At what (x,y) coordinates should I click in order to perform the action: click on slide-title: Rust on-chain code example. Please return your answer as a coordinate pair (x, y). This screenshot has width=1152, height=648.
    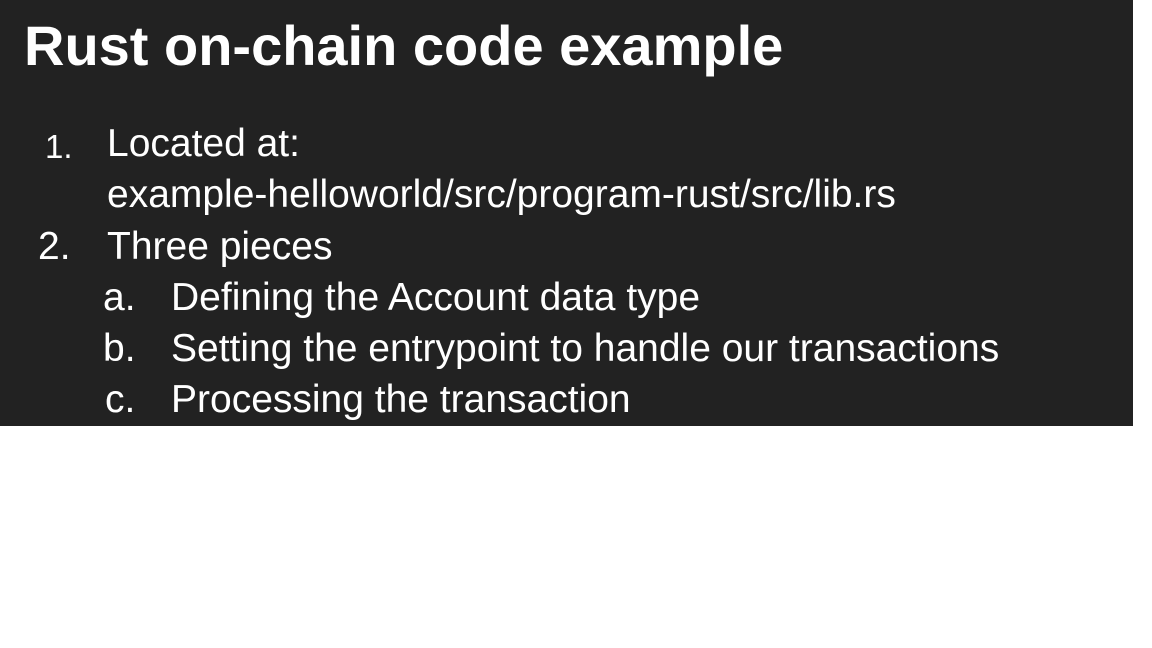
    Looking at the image, I should click on (404, 45).